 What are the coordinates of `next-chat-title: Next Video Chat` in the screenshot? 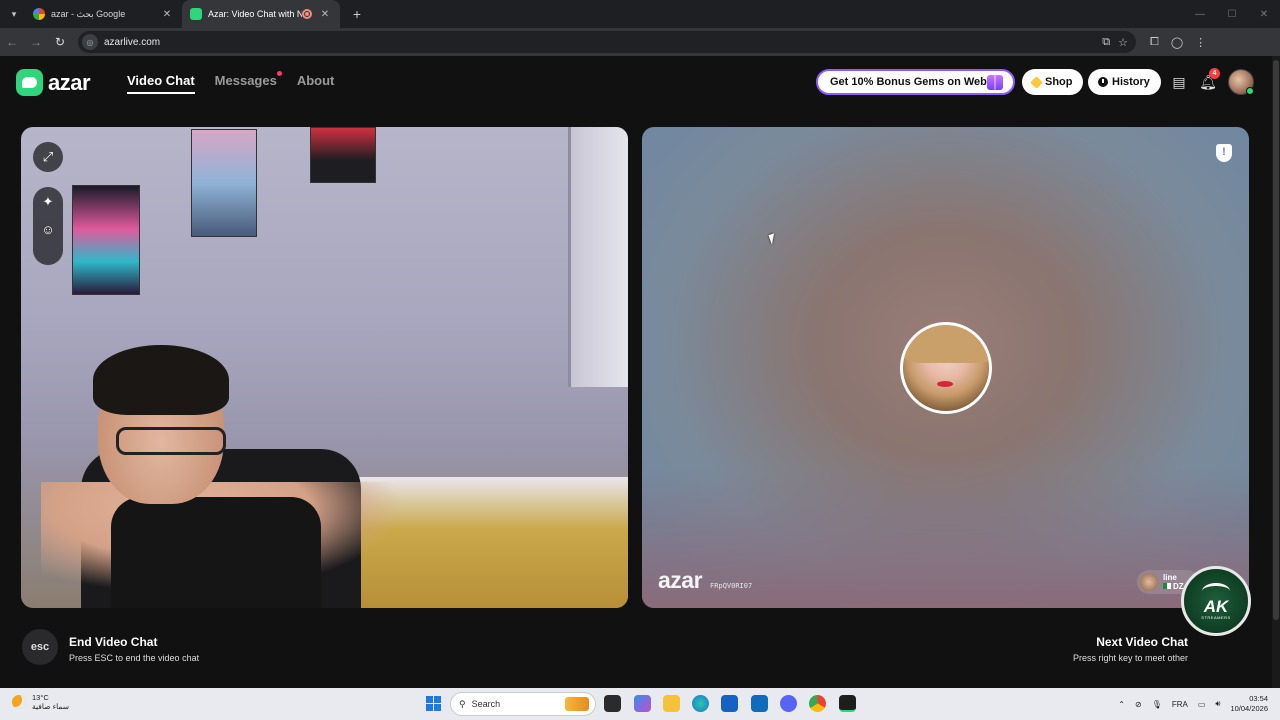 It's located at (1142, 642).